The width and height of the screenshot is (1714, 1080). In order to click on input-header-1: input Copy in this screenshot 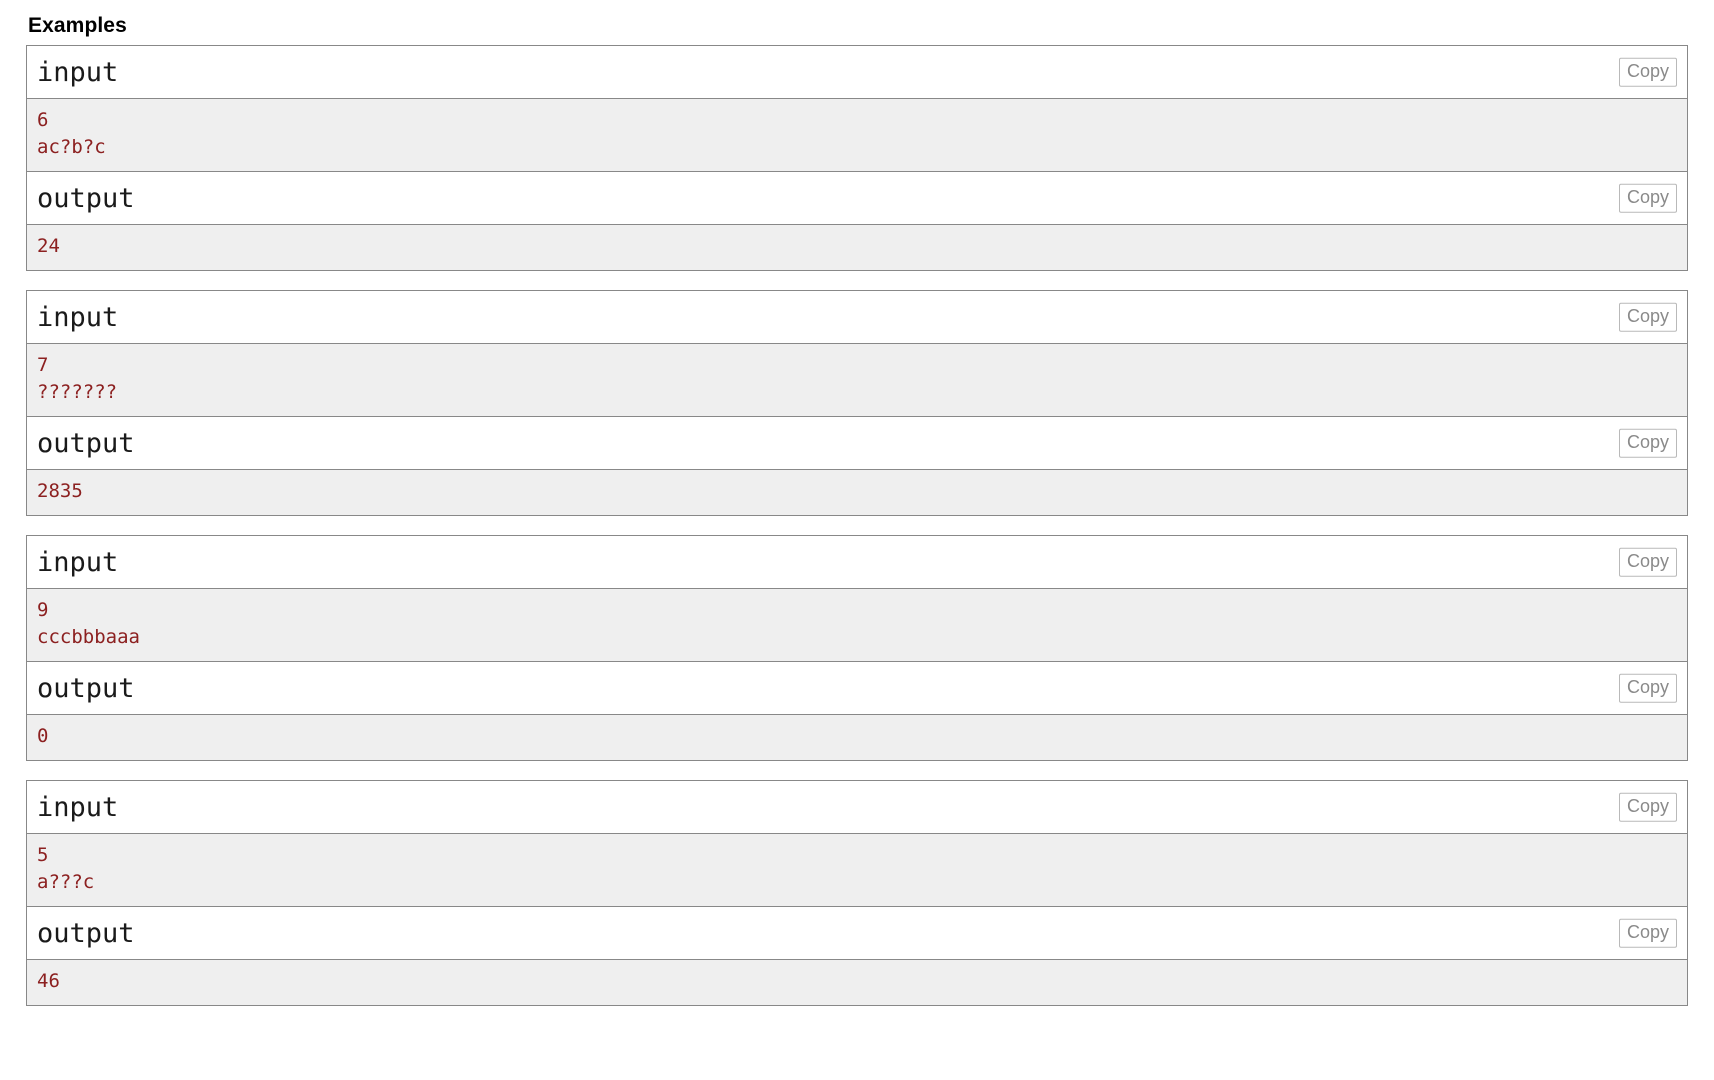, I will do `click(857, 73)`.